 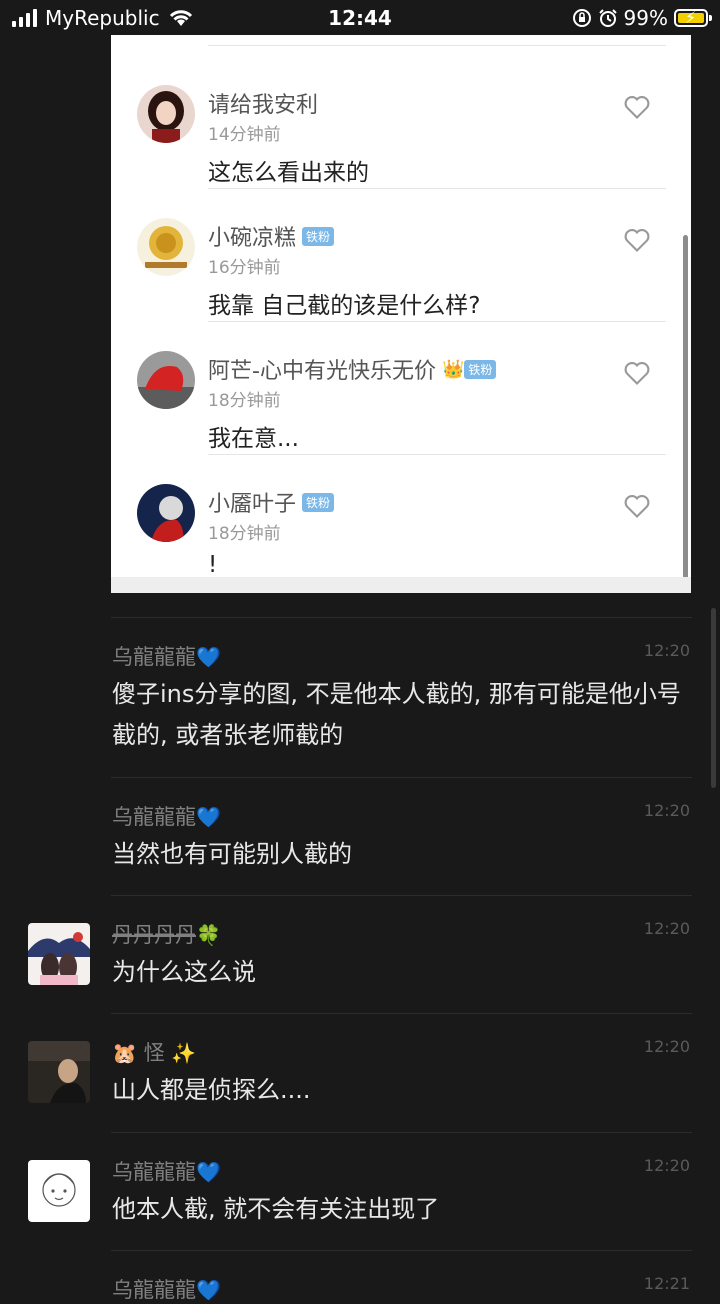 I want to click on comment-text: !, so click(x=213, y=565).